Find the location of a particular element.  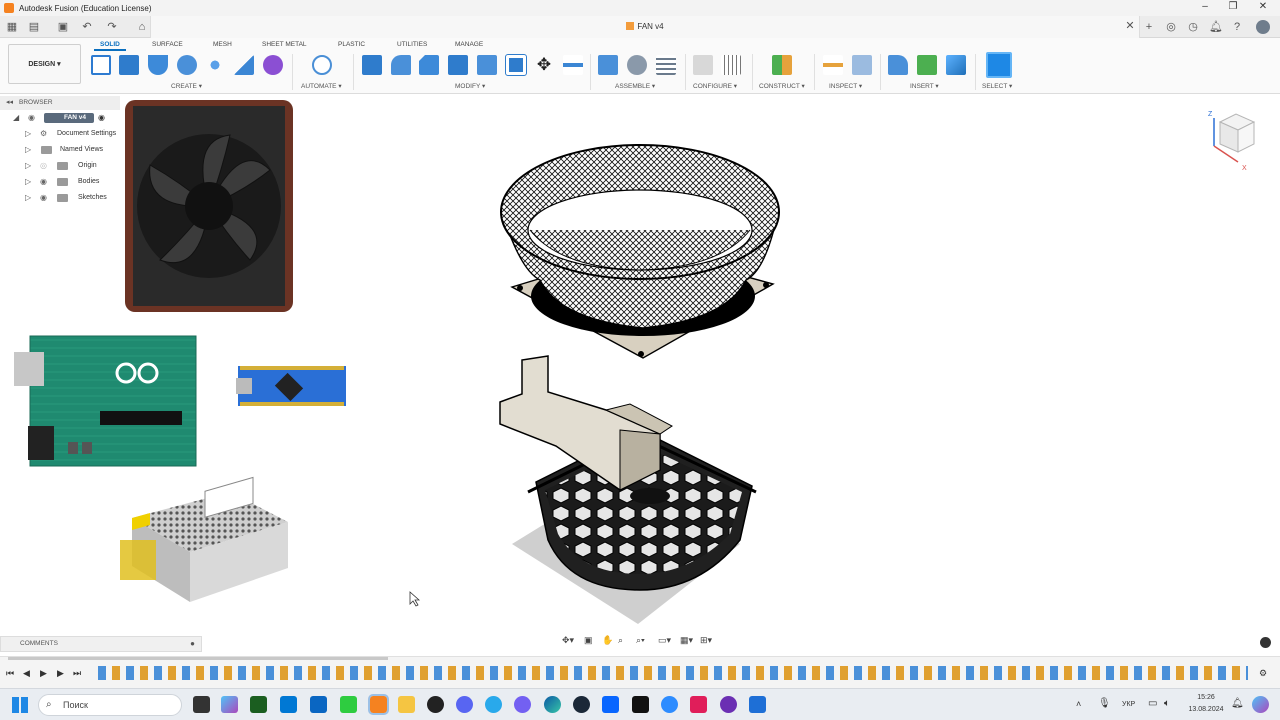

tray-overflow-icon: ˄ is located at coordinates (1078, 704).